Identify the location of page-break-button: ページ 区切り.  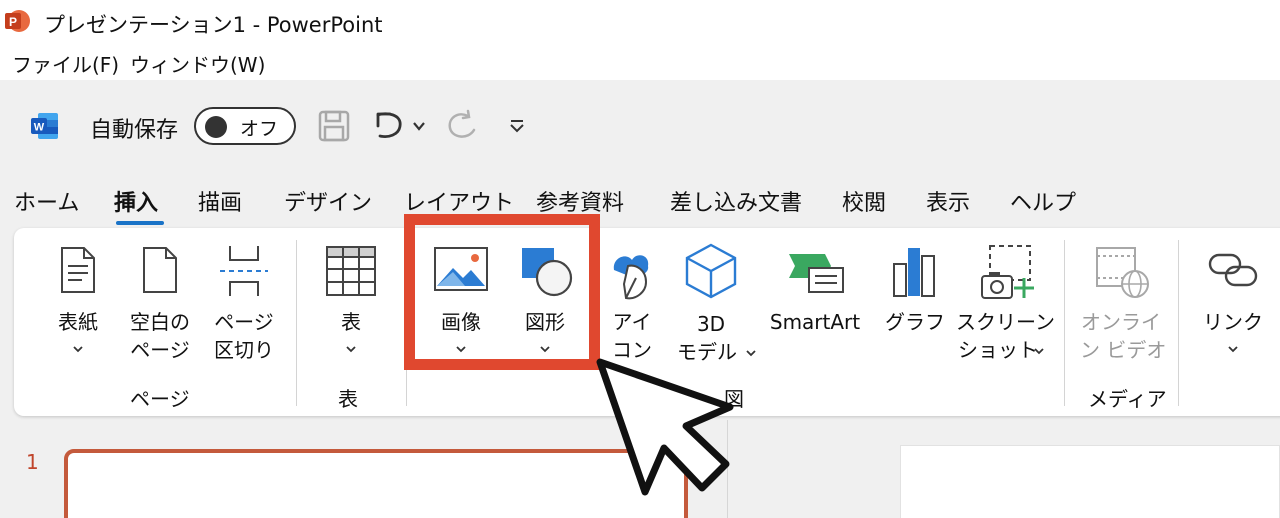
(244, 305).